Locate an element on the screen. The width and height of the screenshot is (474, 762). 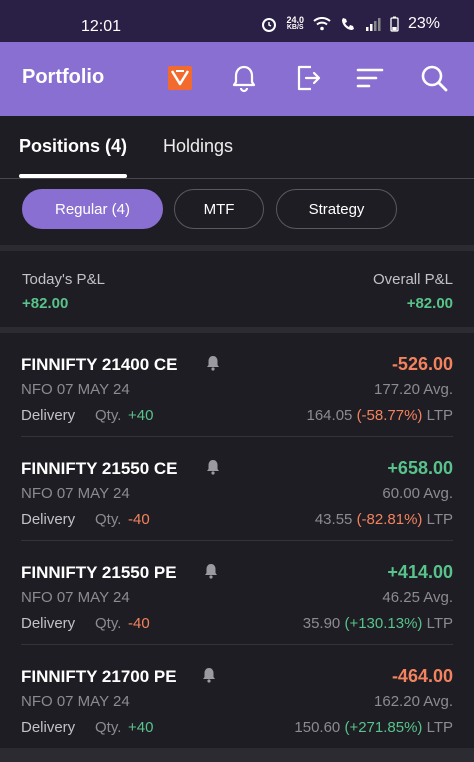
position-ltp: 43.55 (-82.81%) LTP is located at coordinates (384, 519).